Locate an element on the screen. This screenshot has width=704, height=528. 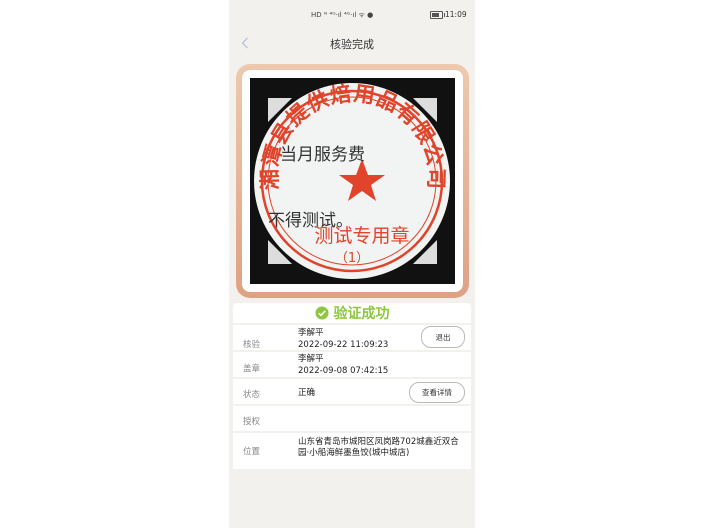
battery-icon is located at coordinates (437, 15).